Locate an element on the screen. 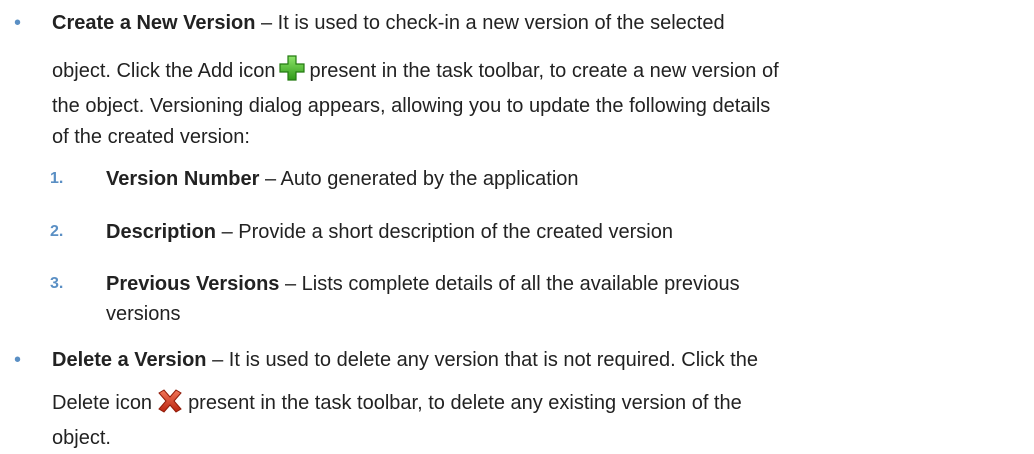  step-marker: 1. is located at coordinates (57, 178).